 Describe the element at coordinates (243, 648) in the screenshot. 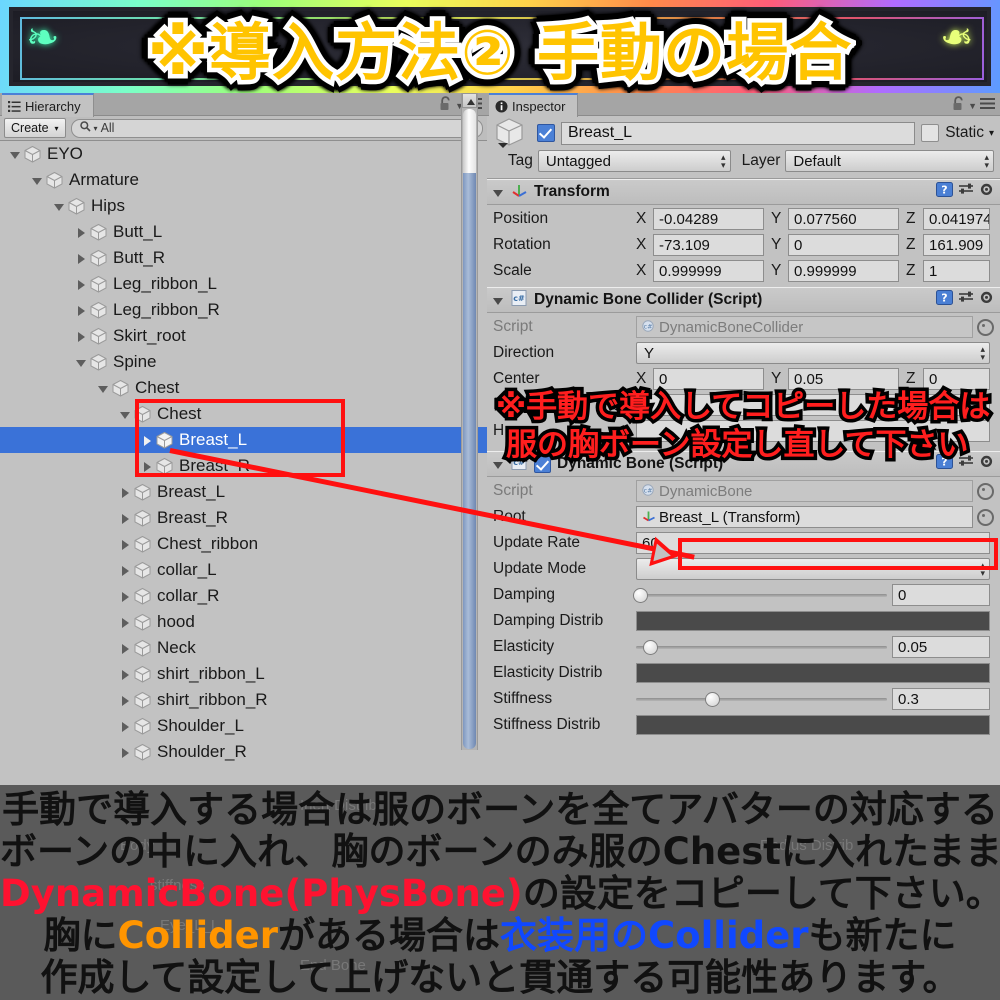

I see `hierarchy-item-neck: Neck` at that location.